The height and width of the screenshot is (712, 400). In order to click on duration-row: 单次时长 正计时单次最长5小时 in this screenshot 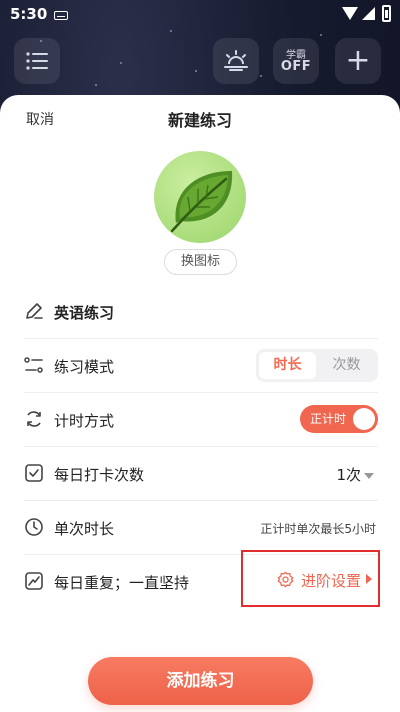, I will do `click(201, 528)`.